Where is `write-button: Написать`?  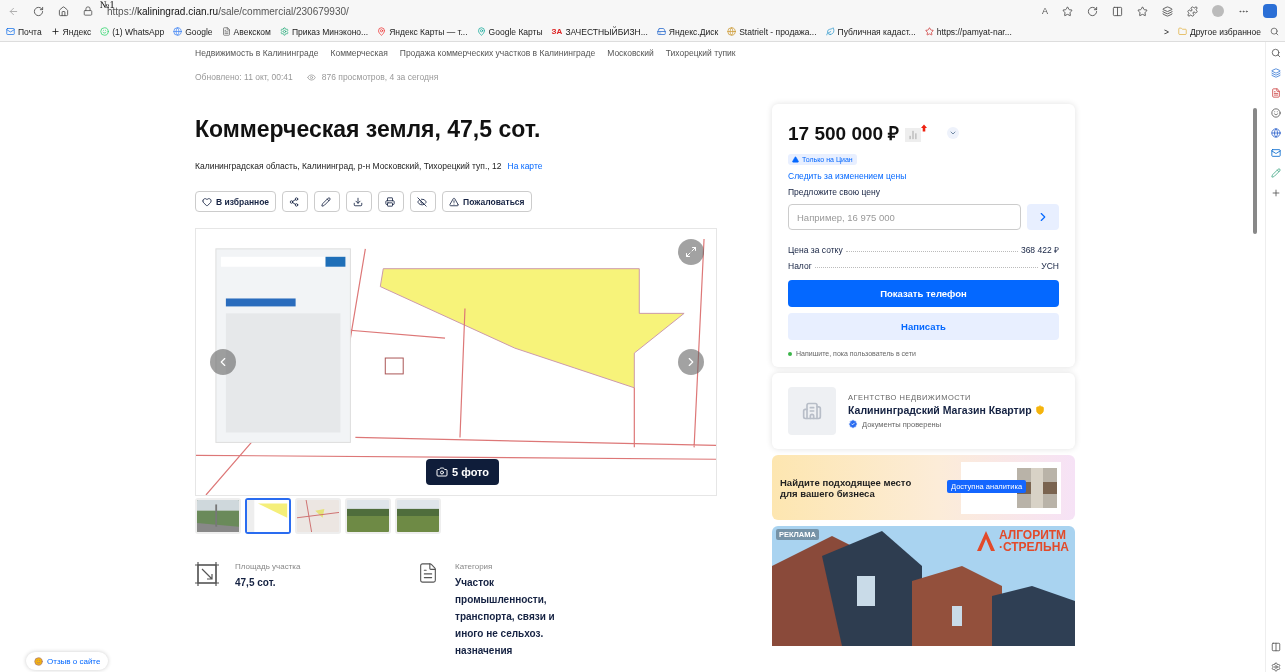
write-button: Написать is located at coordinates (923, 326).